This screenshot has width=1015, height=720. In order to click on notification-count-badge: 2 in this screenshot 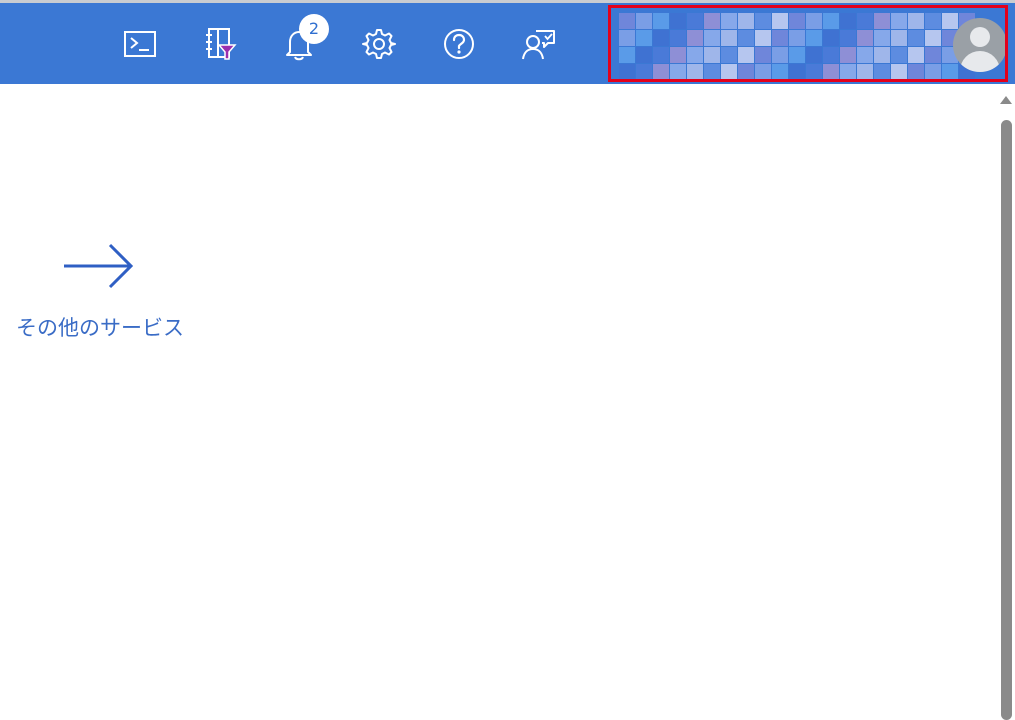, I will do `click(314, 29)`.